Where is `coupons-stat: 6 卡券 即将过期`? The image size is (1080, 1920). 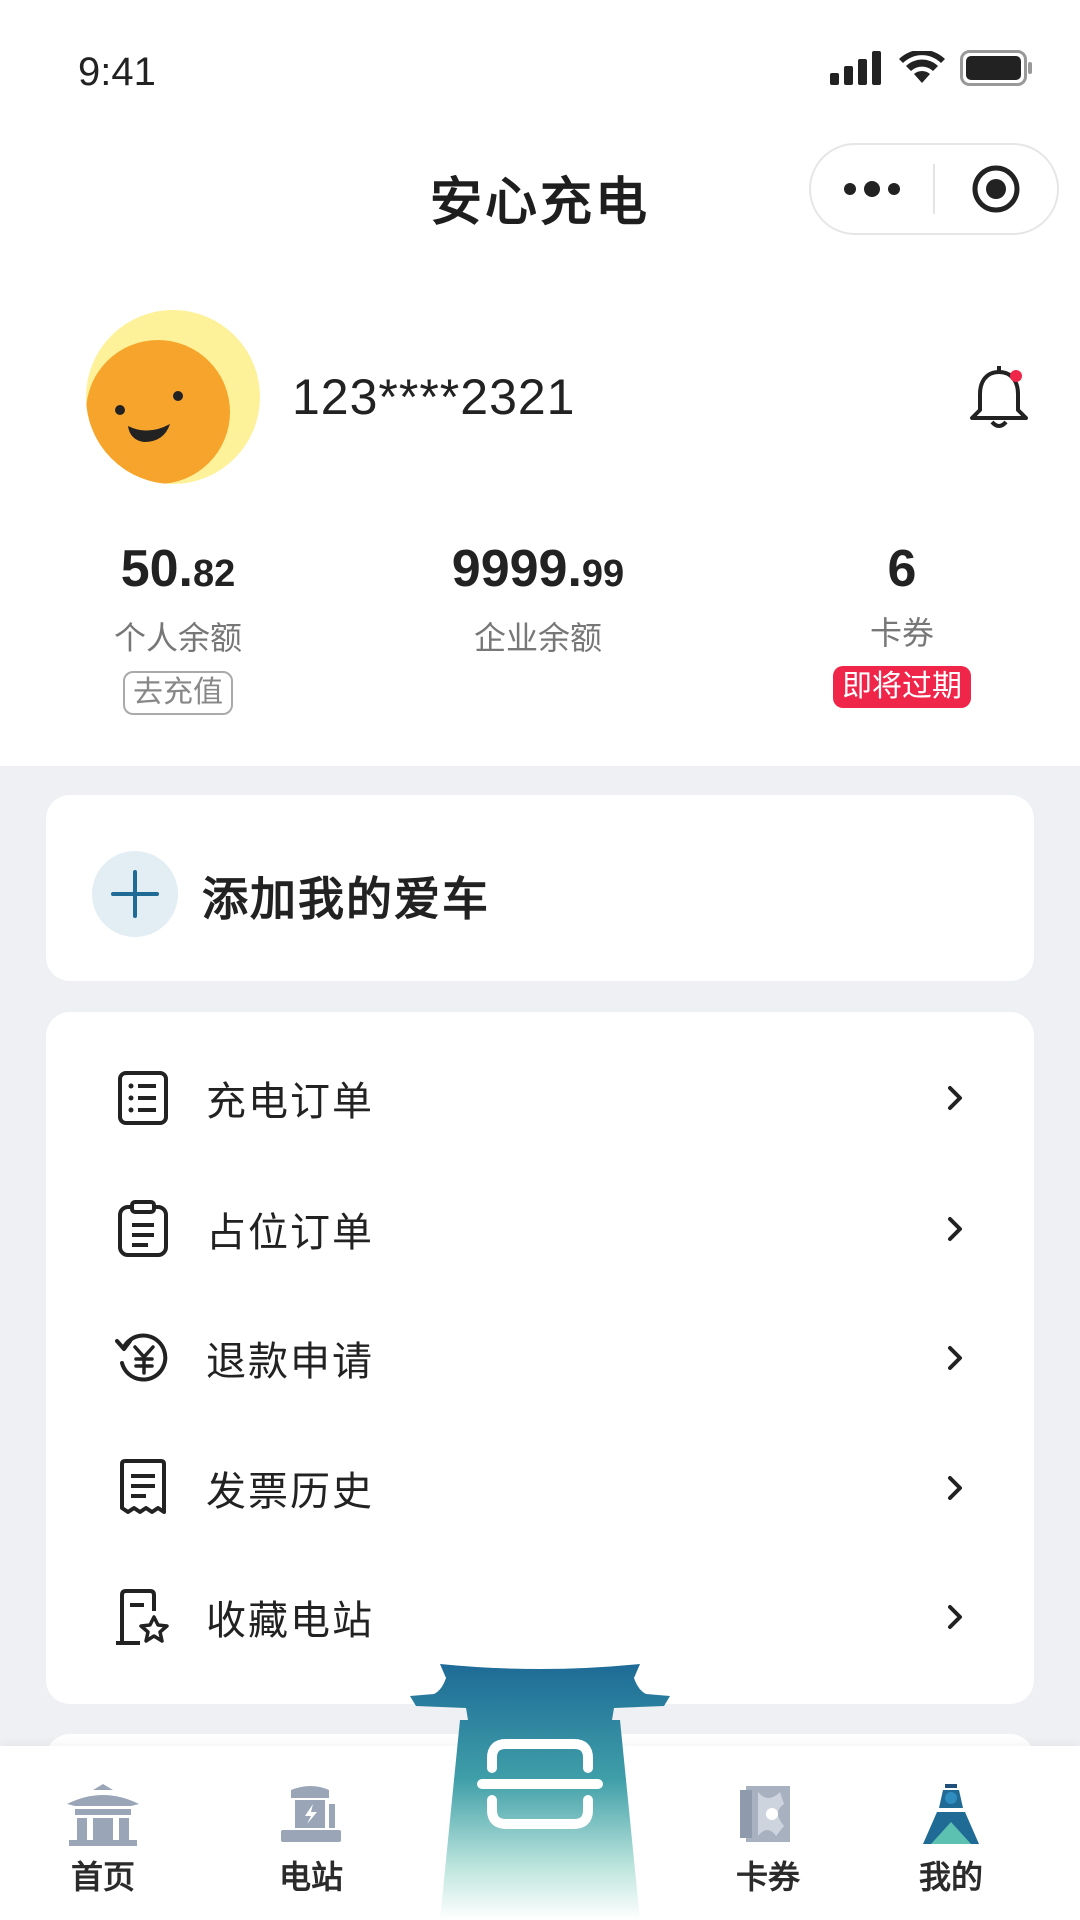 coupons-stat: 6 卡券 即将过期 is located at coordinates (902, 623).